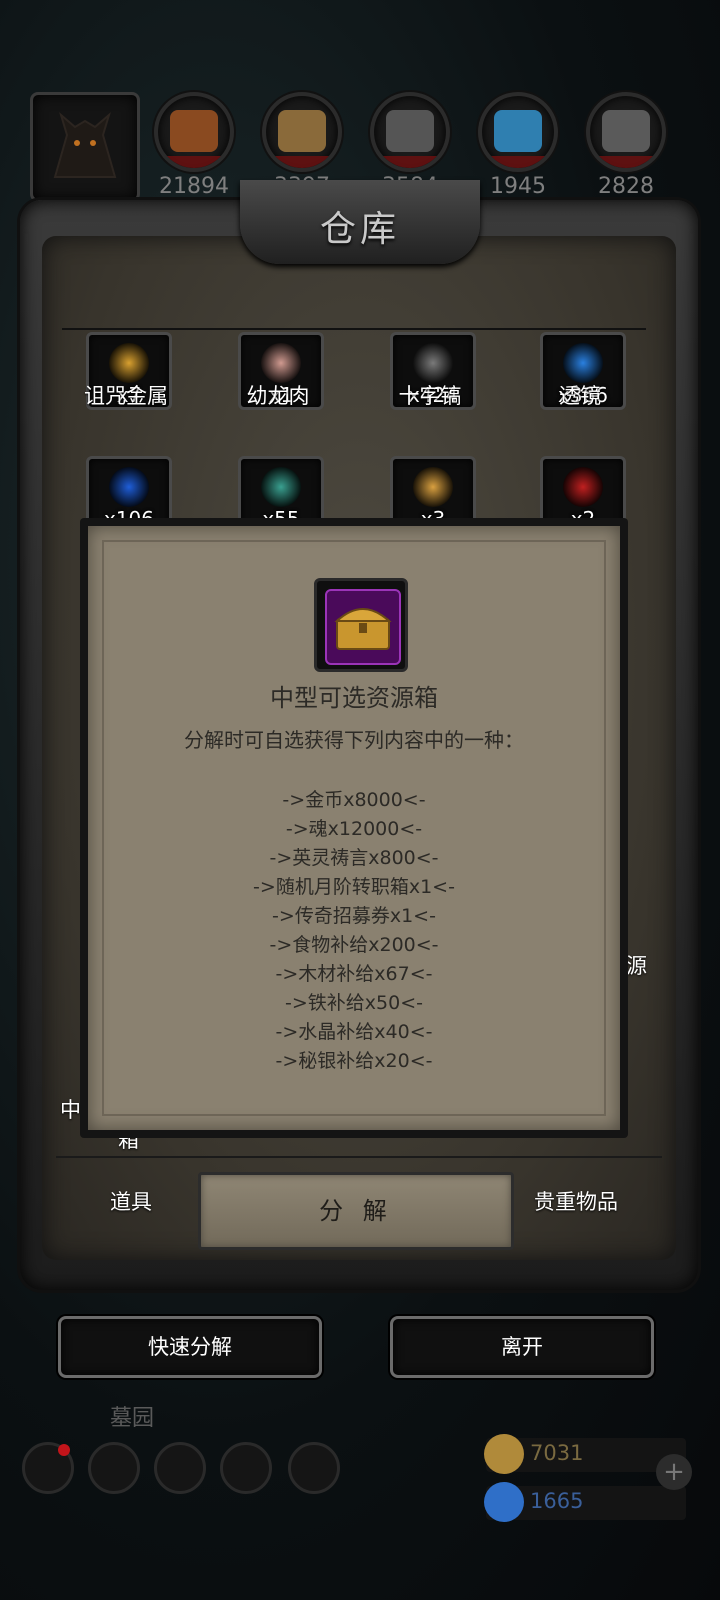 The image size is (720, 1600). I want to click on mithril-icon, so click(626, 132).